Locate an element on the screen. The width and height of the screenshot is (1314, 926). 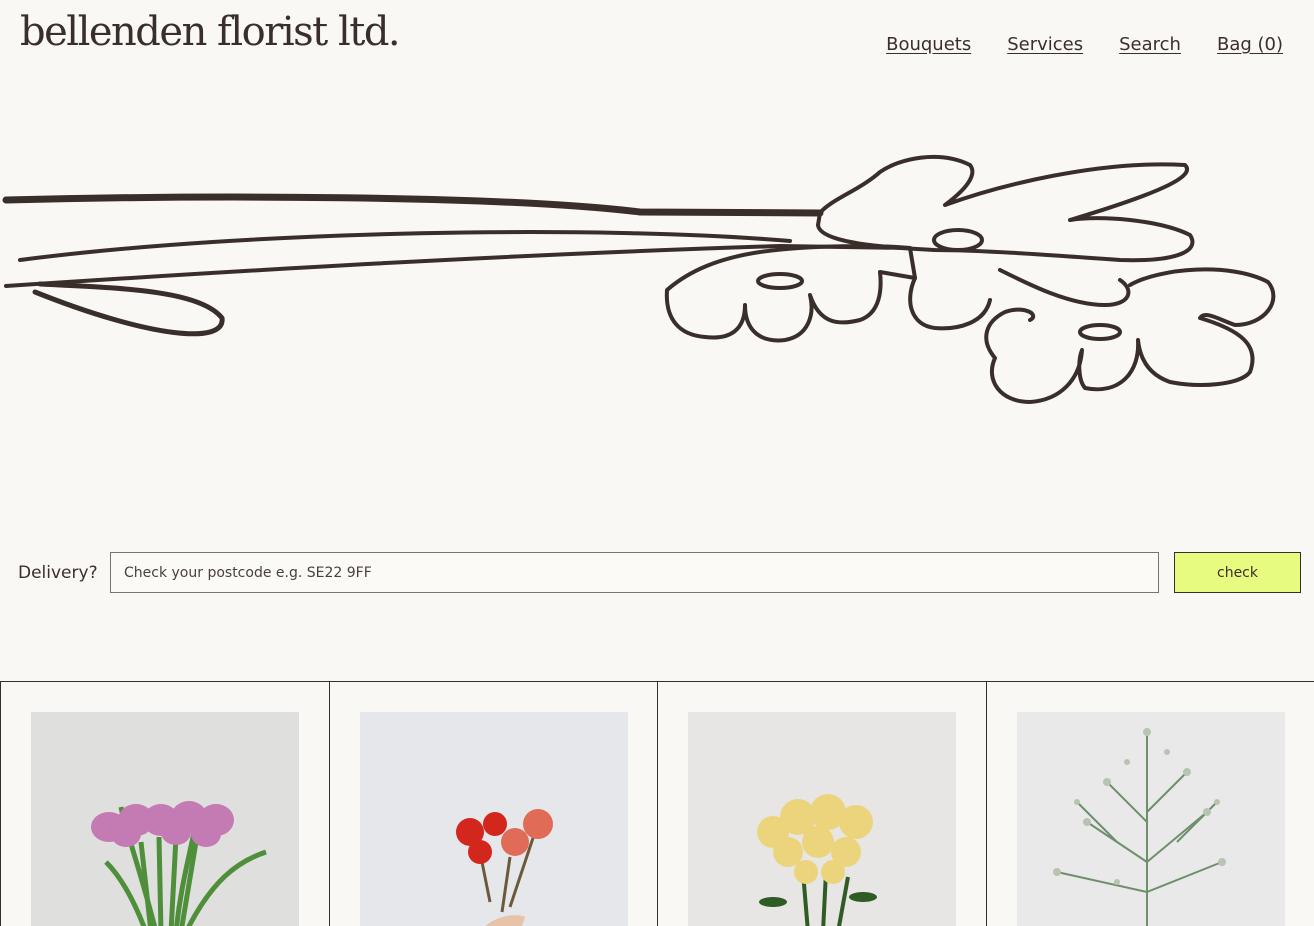
nav-search-link: Search is located at coordinates (1150, 44).